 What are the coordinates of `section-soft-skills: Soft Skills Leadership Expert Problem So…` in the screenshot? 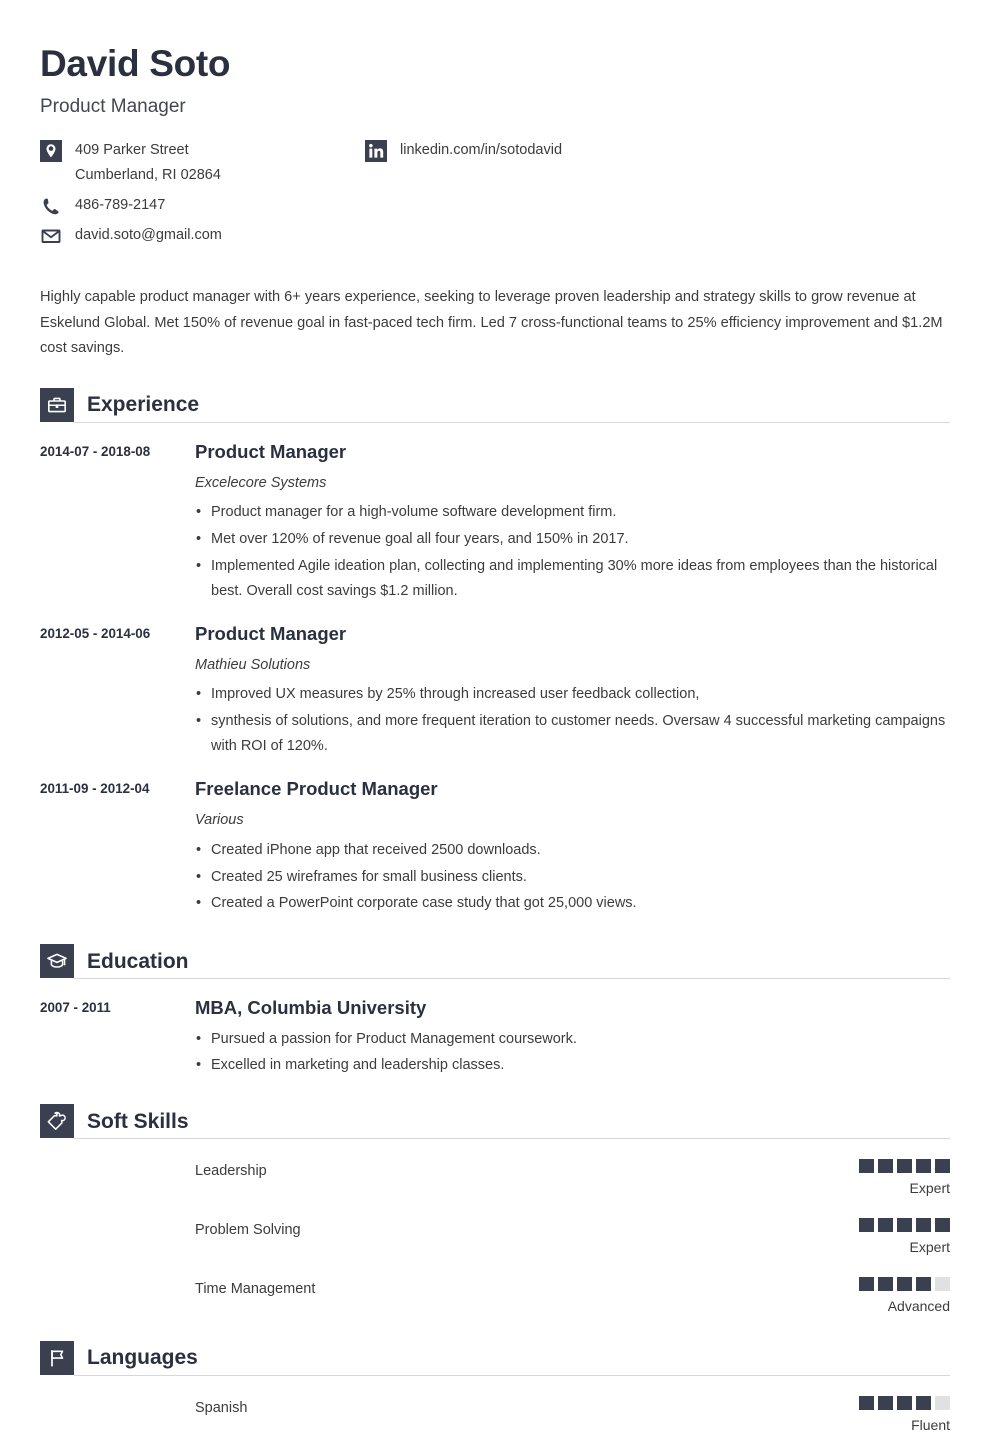 It's located at (495, 1209).